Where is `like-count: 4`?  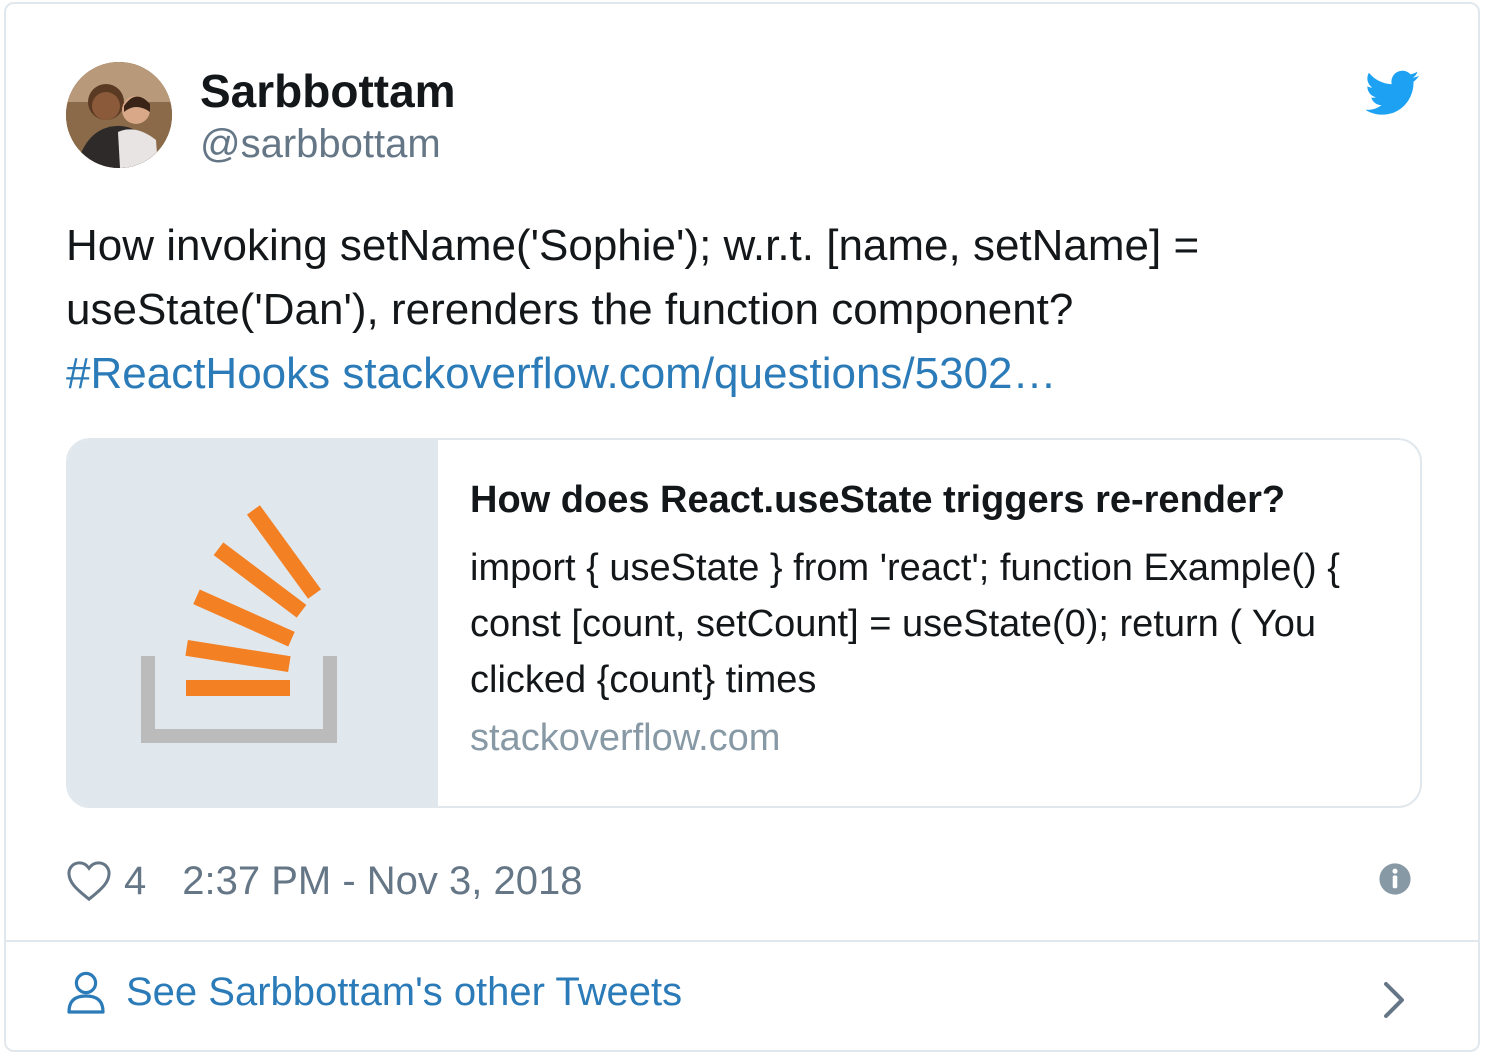 like-count: 4 is located at coordinates (135, 881).